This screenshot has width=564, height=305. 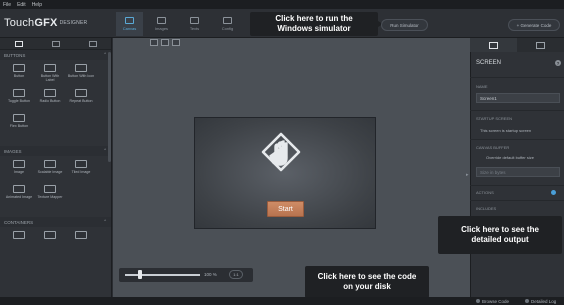 I want to click on containers-grid, so click(x=55, y=242).